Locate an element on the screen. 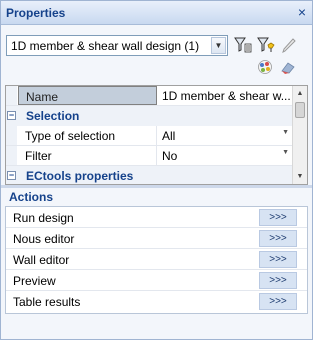 The image size is (320, 340). action-table-results: Table results >>> is located at coordinates (156, 301).